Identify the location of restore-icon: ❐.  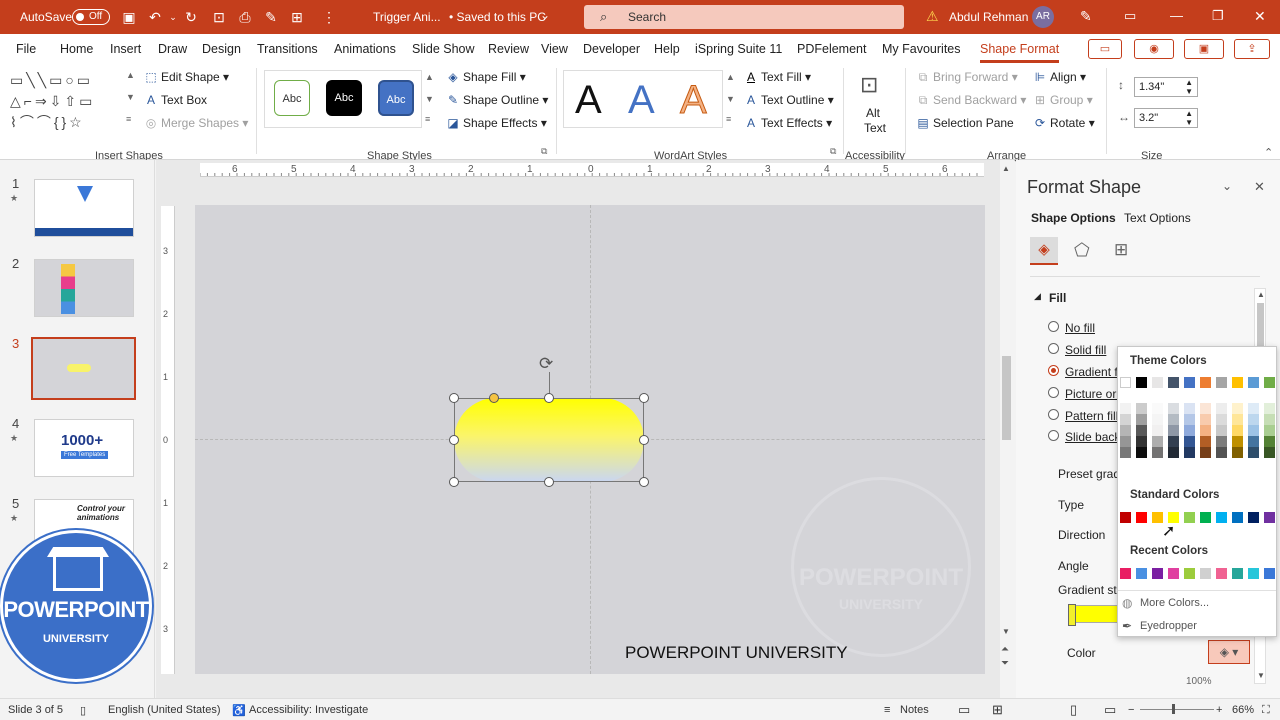
(1218, 16).